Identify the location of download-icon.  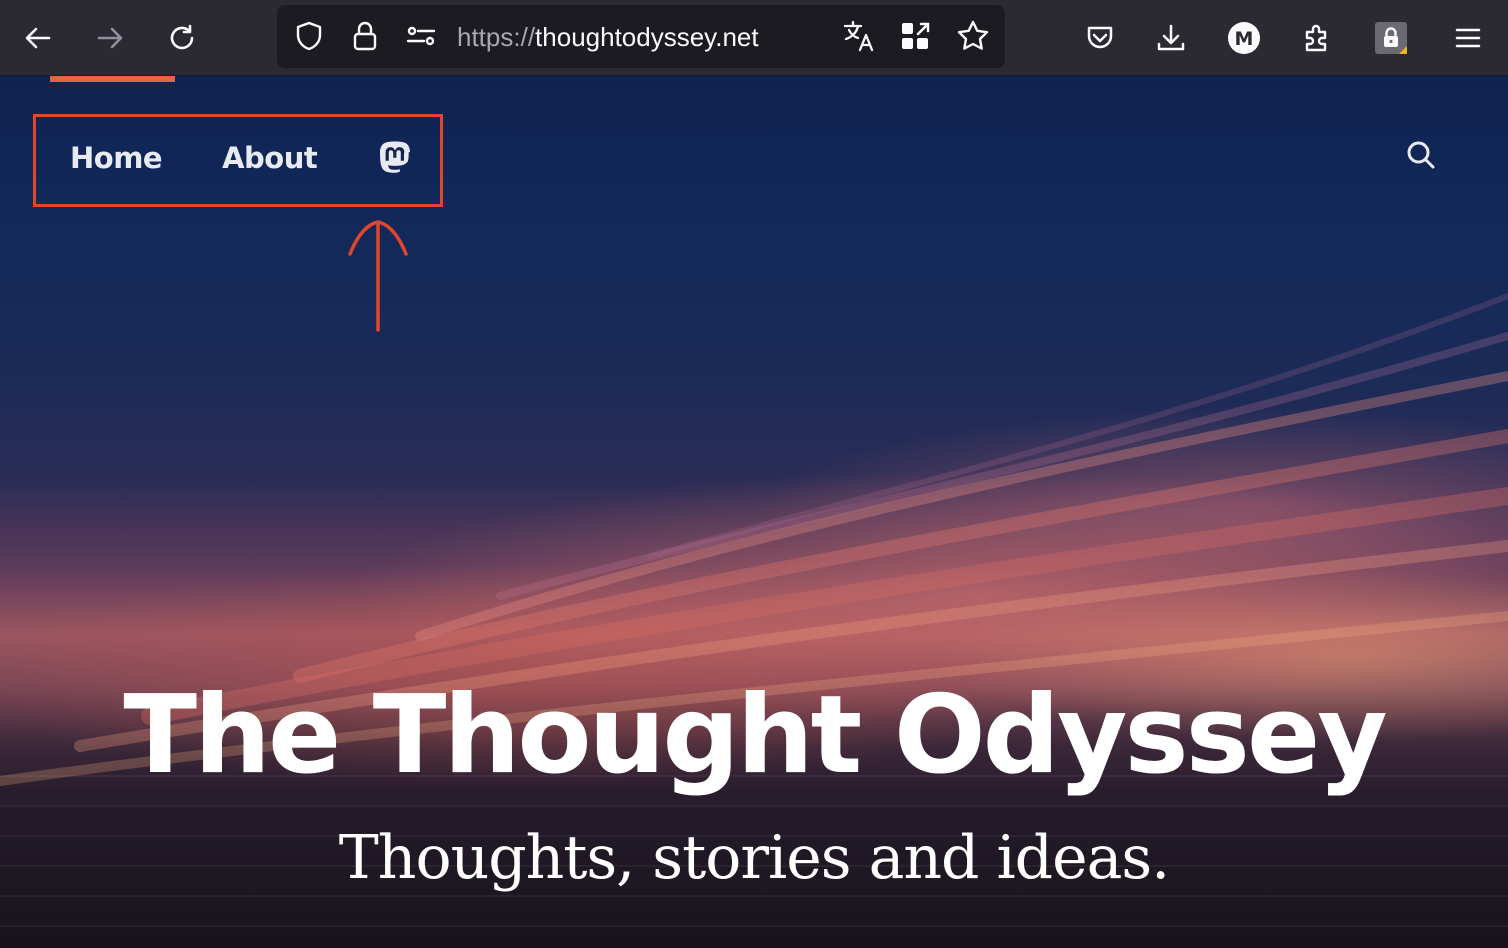
(1171, 38).